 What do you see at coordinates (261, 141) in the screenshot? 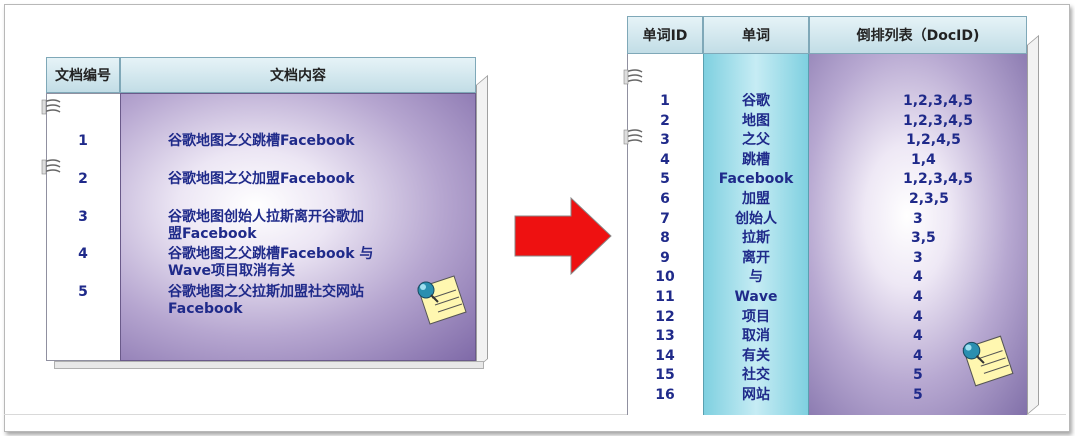
I see `doc-content-cell: 谷歌地图之父跳槽Facebook` at bounding box center [261, 141].